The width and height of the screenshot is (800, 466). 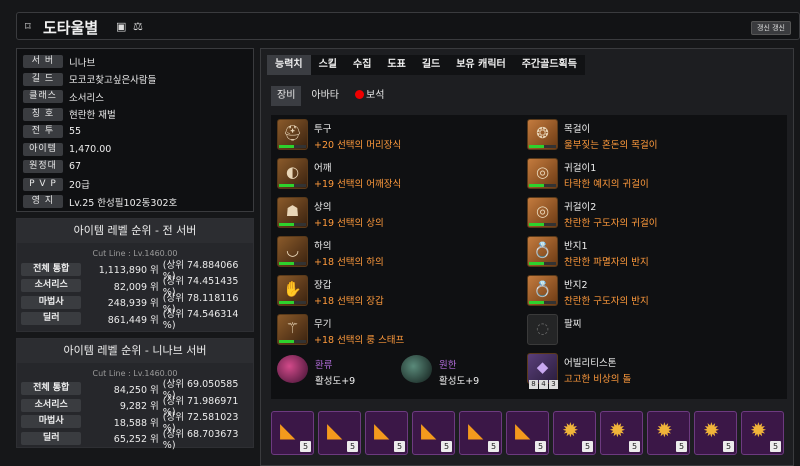 I want to click on slot-desc: +19 선택의 어깨장식, so click(x=358, y=184).